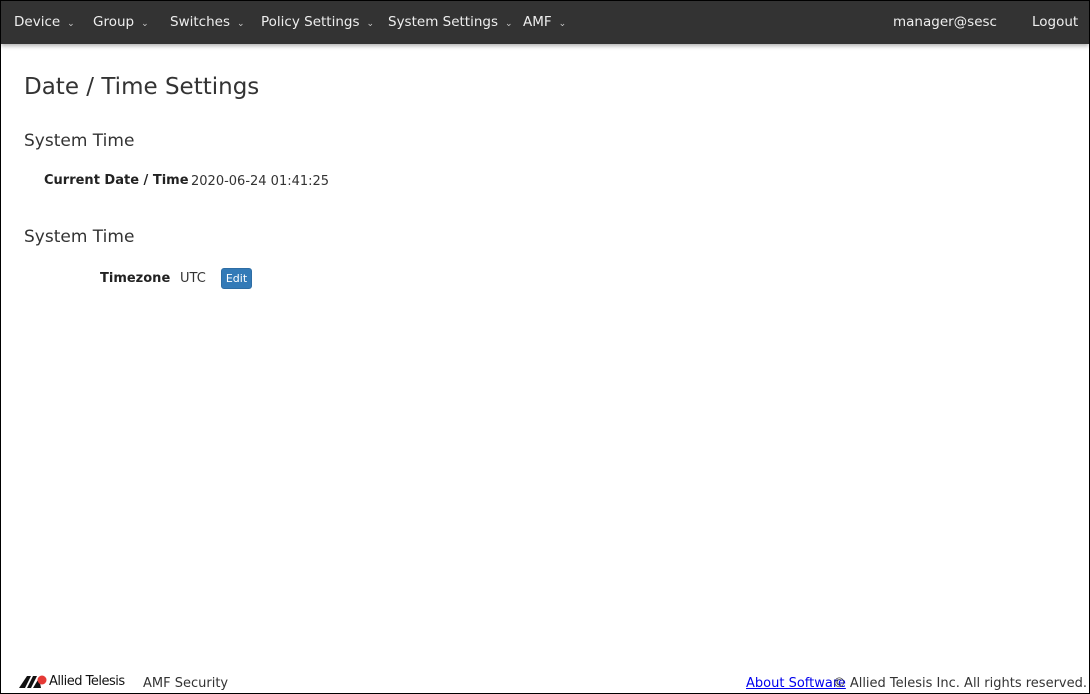 Image resolution: width=1090 pixels, height=694 pixels. I want to click on timezone-value: UTC, so click(193, 278).